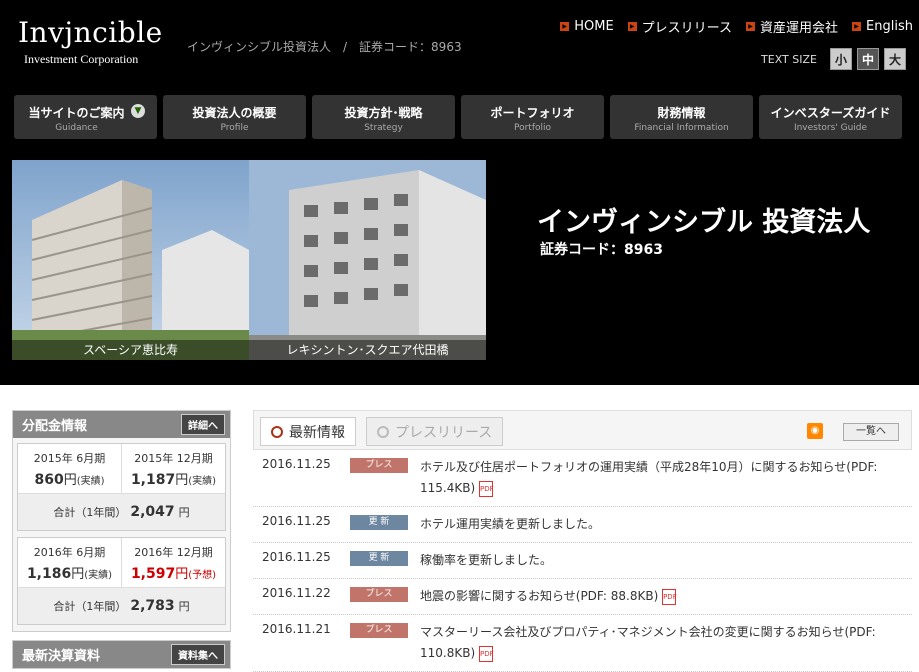  I want to click on news-item: 2016.11.25 更 新 ホテル運用実績を更新しました。, so click(582, 525).